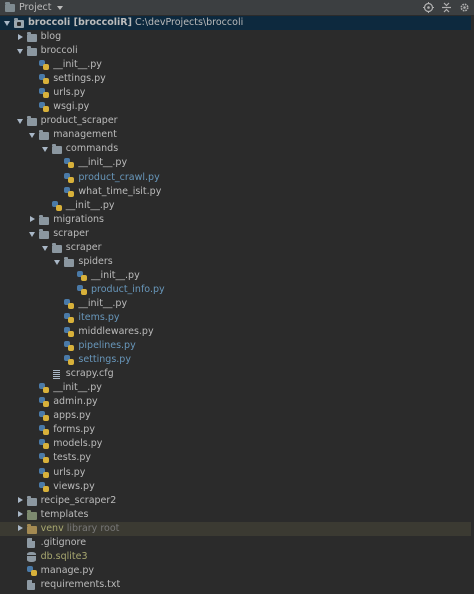 The height and width of the screenshot is (594, 474). What do you see at coordinates (116, 332) in the screenshot?
I see `tree-item-name: middlewares.py` at bounding box center [116, 332].